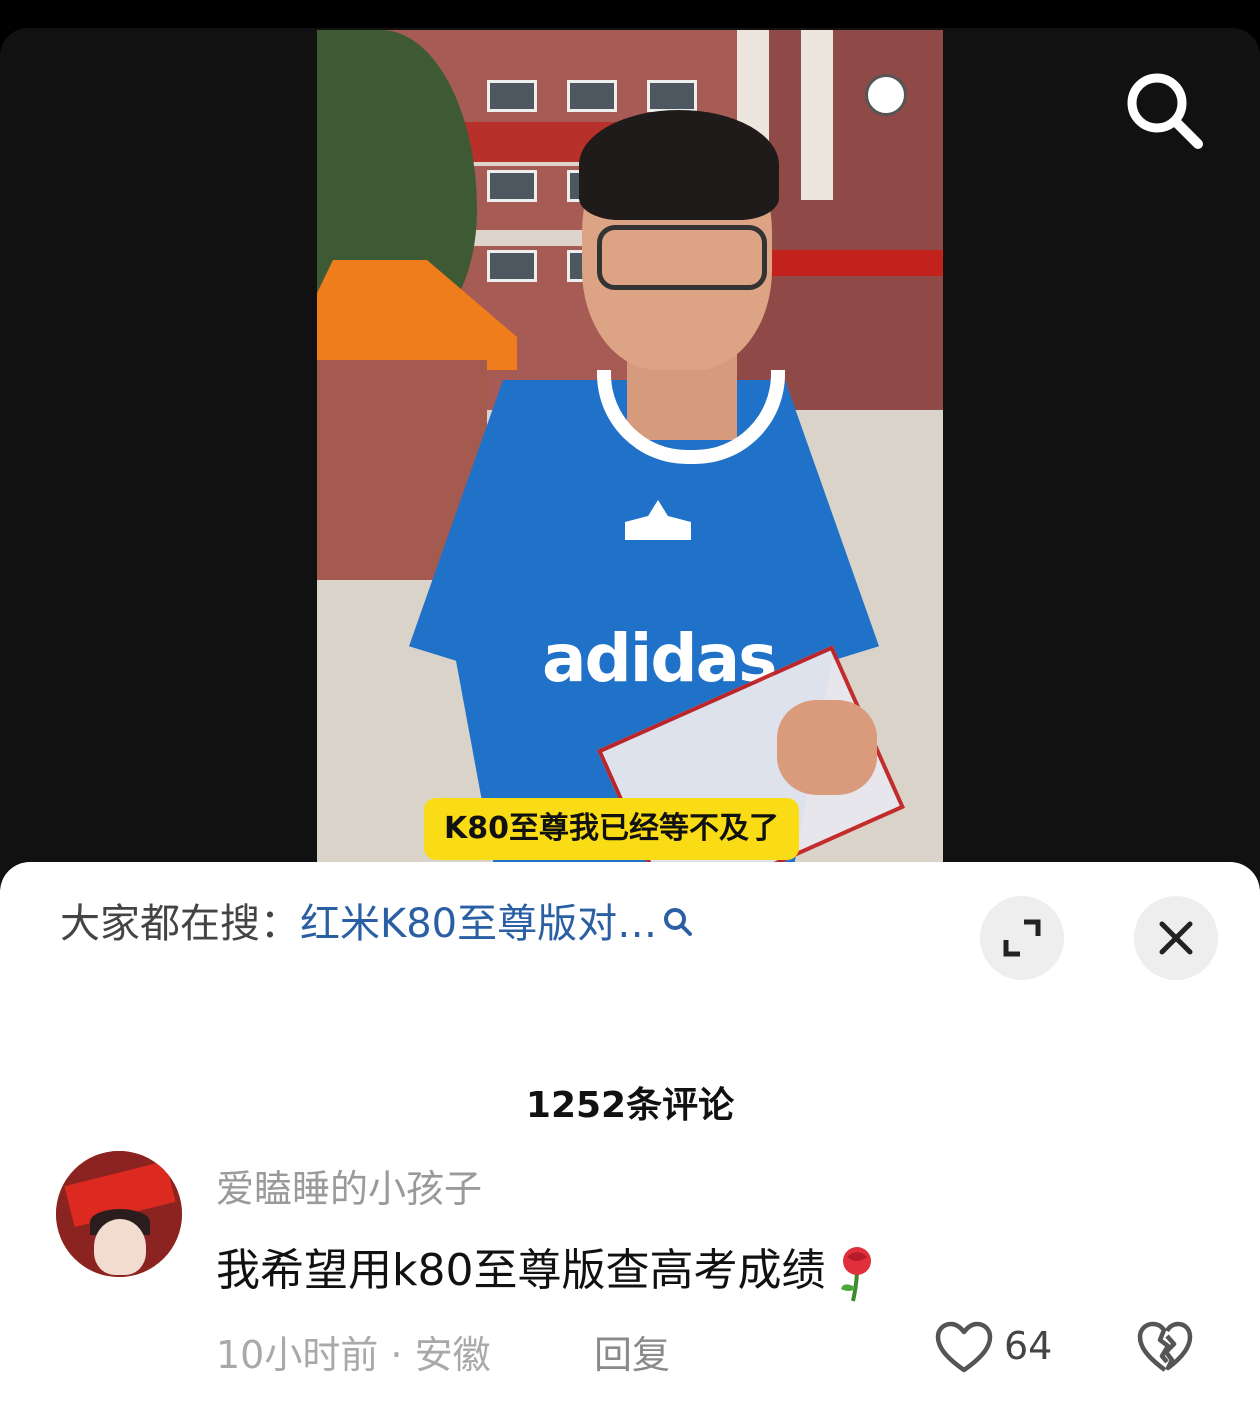 This screenshot has width=1260, height=1419. Describe the element at coordinates (349, 1185) in the screenshot. I see `comment-username: 爱瞌睡的小孩子` at that location.